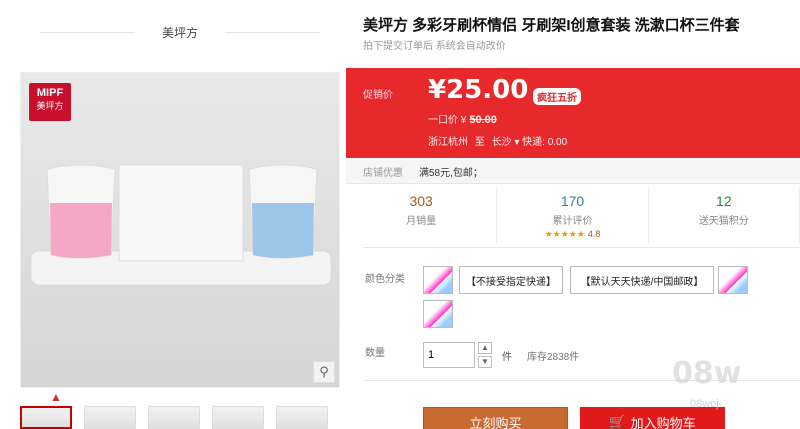 The height and width of the screenshot is (429, 800). Describe the element at coordinates (545, 142) in the screenshot. I see `shipping-fee: 快递: 0.00` at that location.